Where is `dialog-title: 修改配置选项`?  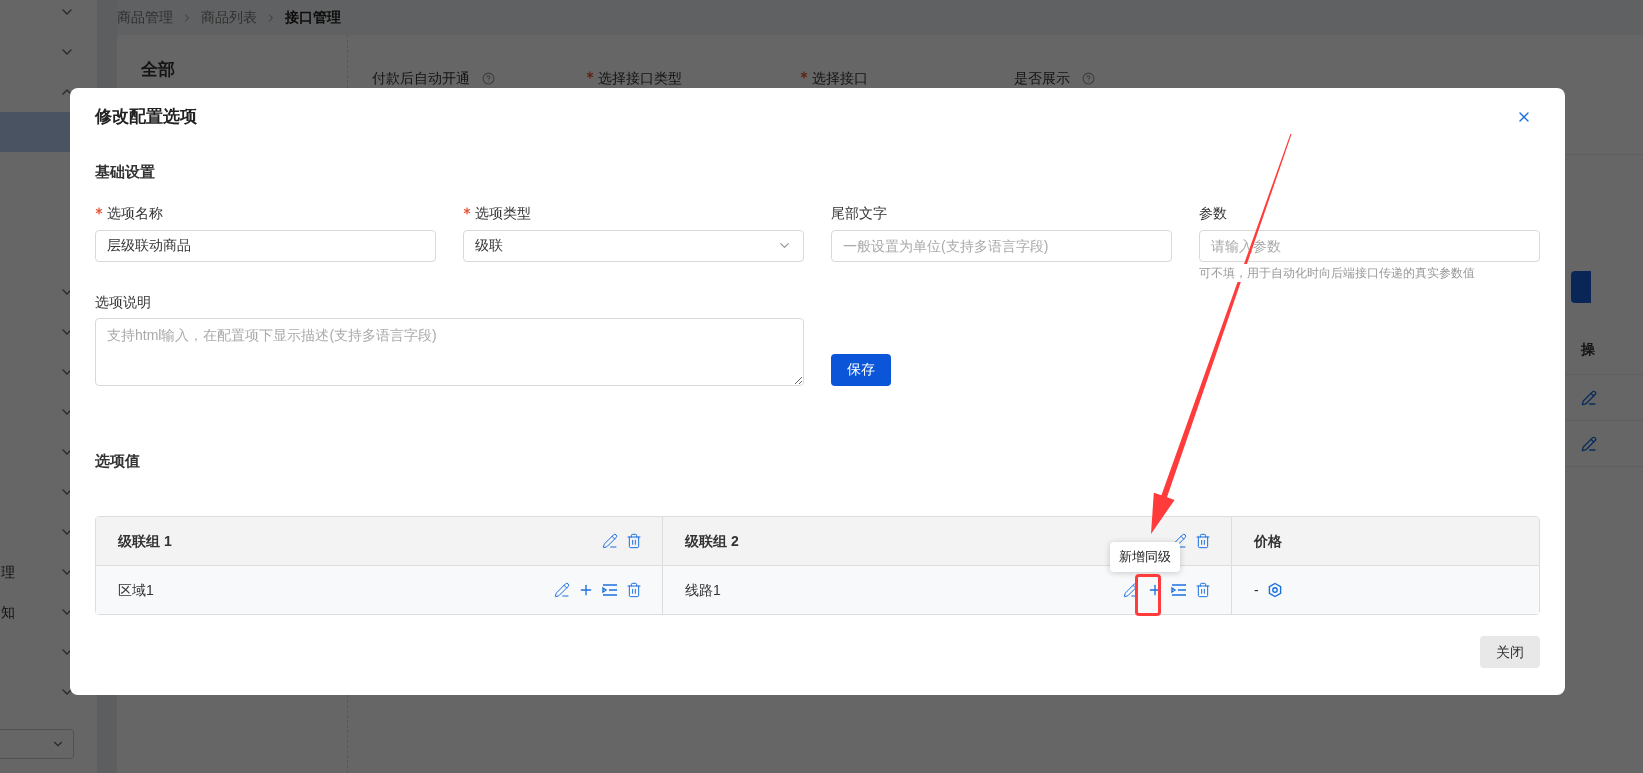
dialog-title: 修改配置选项 is located at coordinates (146, 117).